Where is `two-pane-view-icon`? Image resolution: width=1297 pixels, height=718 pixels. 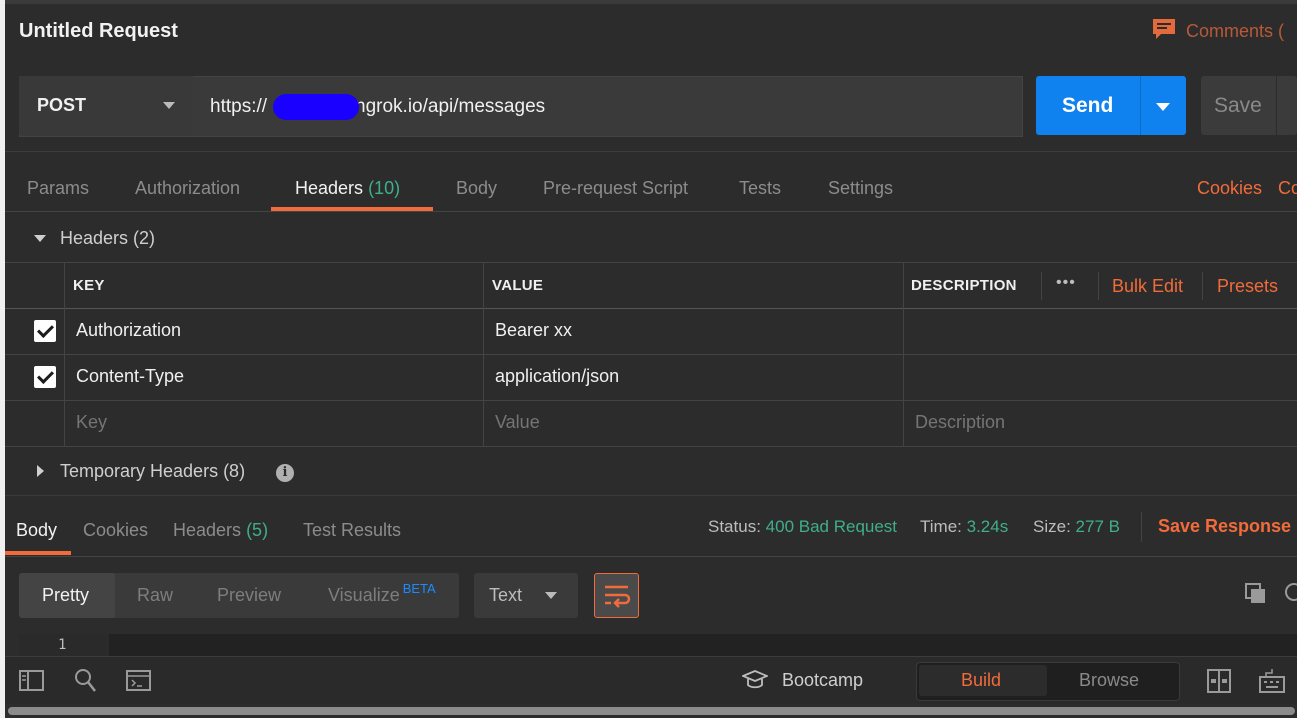 two-pane-view-icon is located at coordinates (1219, 681).